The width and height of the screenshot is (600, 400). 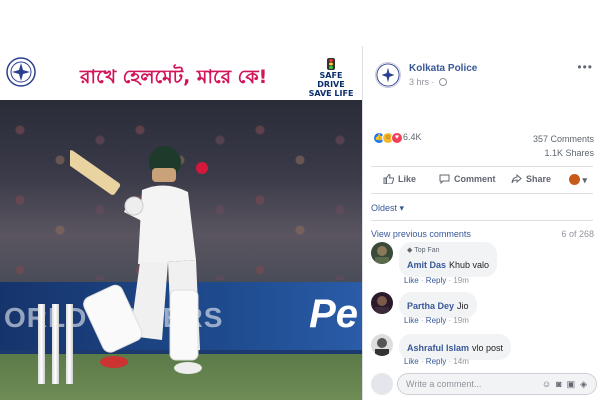 I want to click on post-time: 3 hrs ·, so click(x=428, y=82).